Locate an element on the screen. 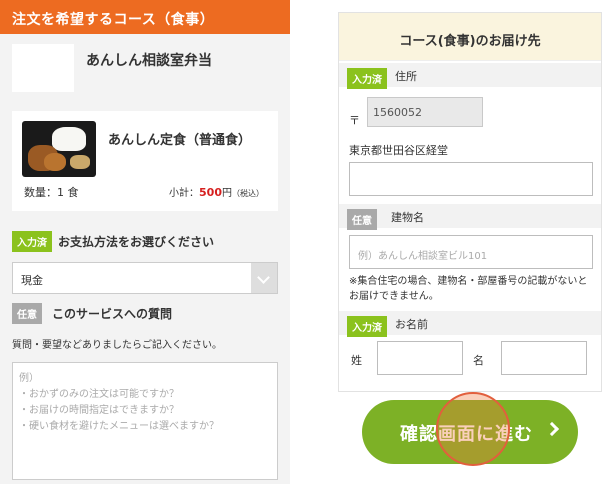 The width and height of the screenshot is (615, 484). tax-note: （税込） is located at coordinates (248, 193).